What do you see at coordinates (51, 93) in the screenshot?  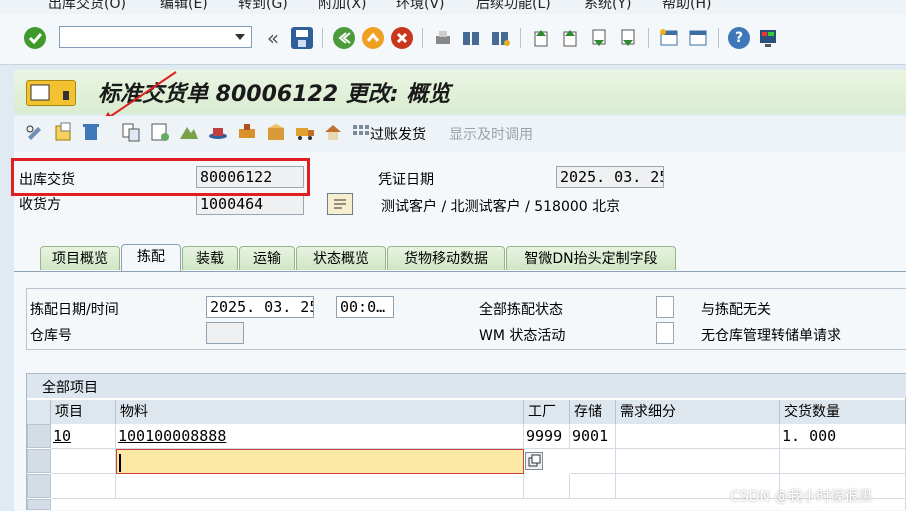 I see `app-menu-icon` at bounding box center [51, 93].